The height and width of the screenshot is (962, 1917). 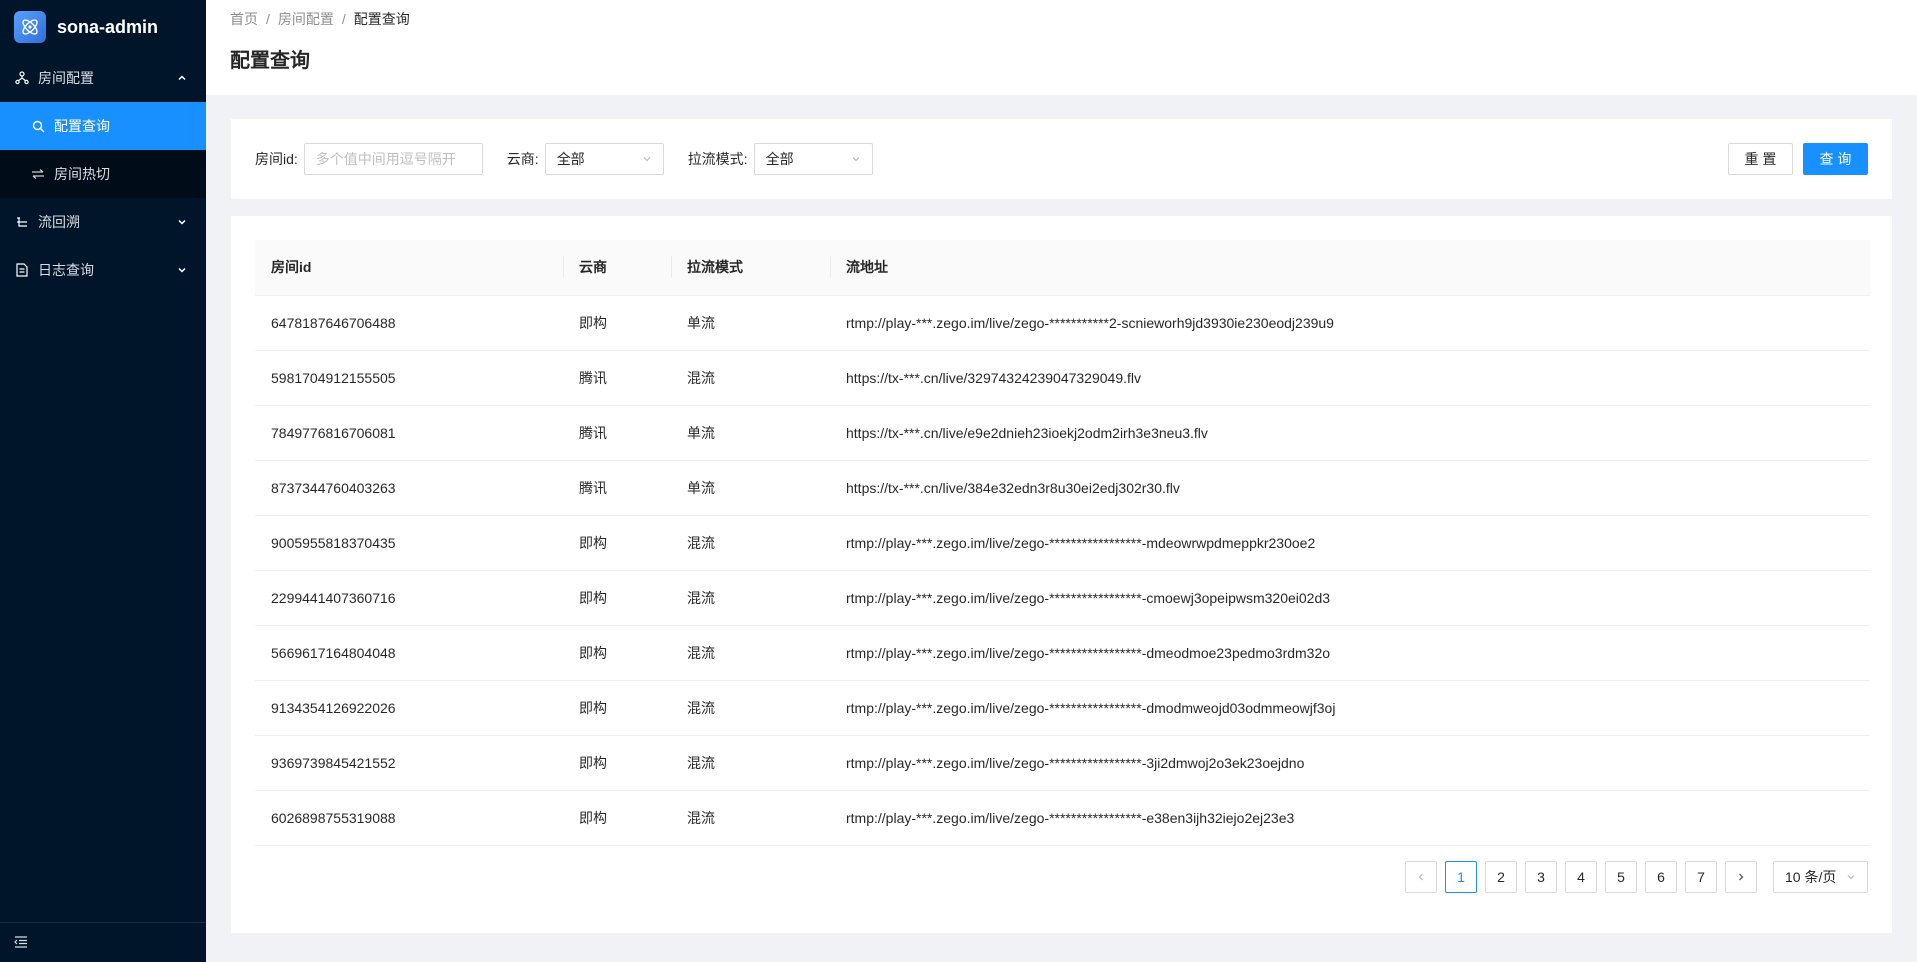 I want to click on pagination: 1234567 10 条/页, so click(x=1632, y=877).